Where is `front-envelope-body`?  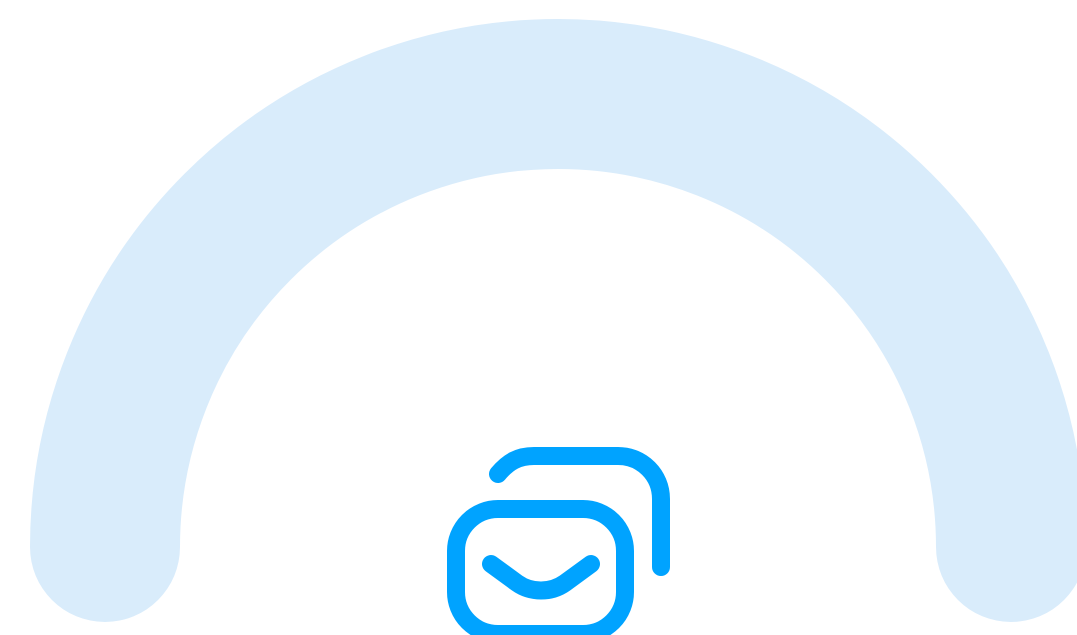
front-envelope-body is located at coordinates (540, 567).